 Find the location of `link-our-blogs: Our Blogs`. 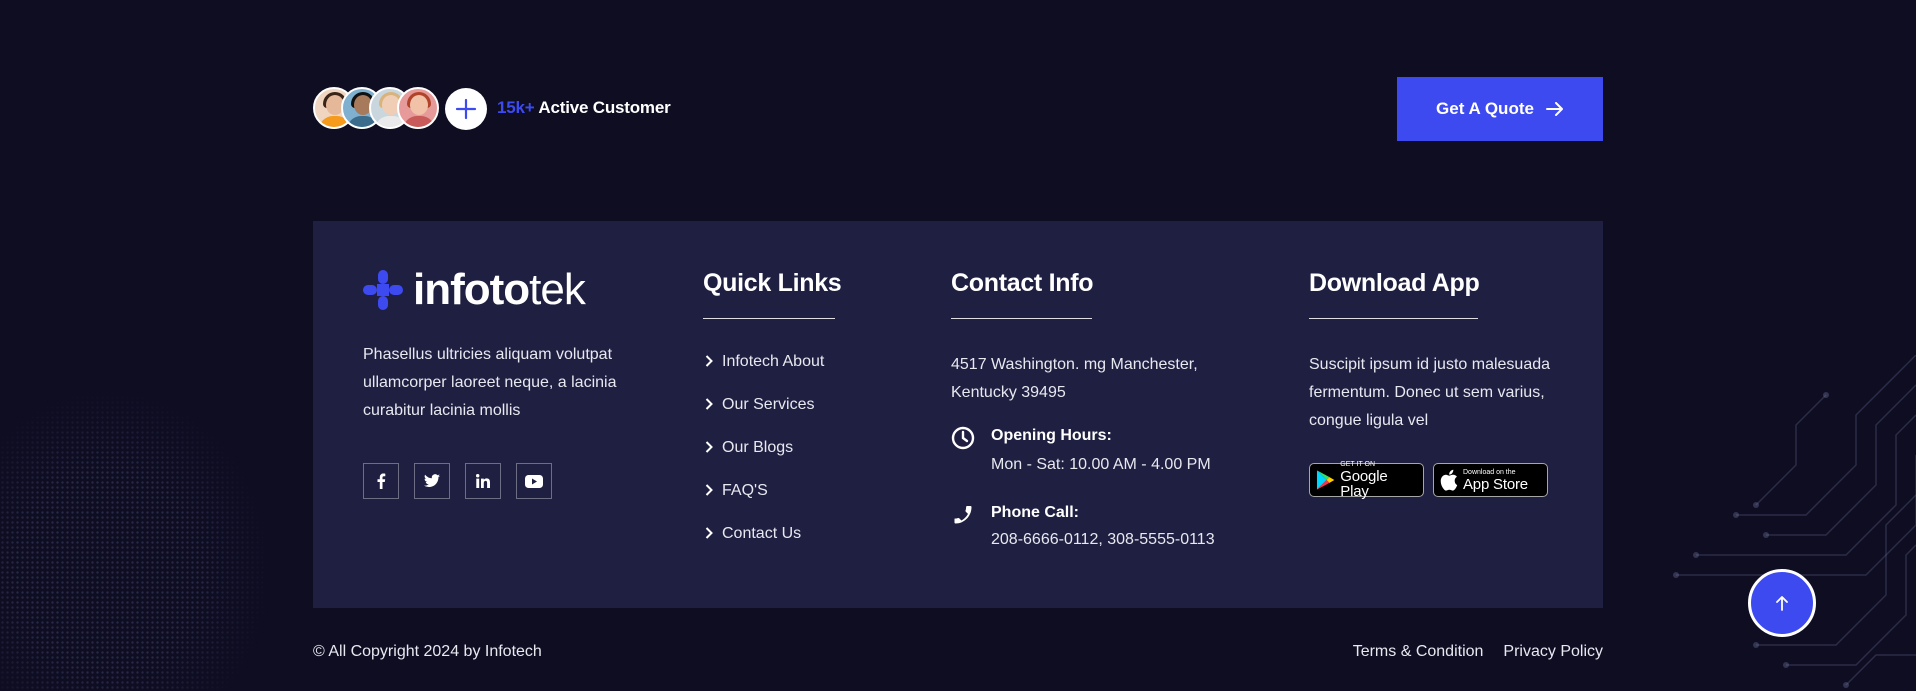

link-our-blogs: Our Blogs is located at coordinates (763, 460).